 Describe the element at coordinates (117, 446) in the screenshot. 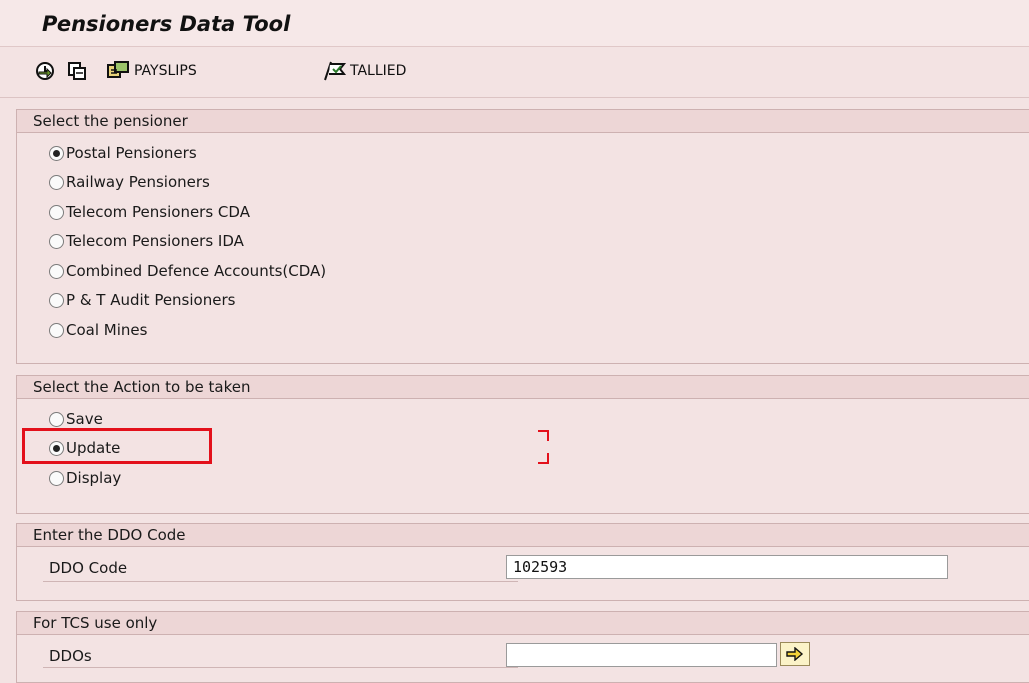

I see `update-highlight-box` at that location.